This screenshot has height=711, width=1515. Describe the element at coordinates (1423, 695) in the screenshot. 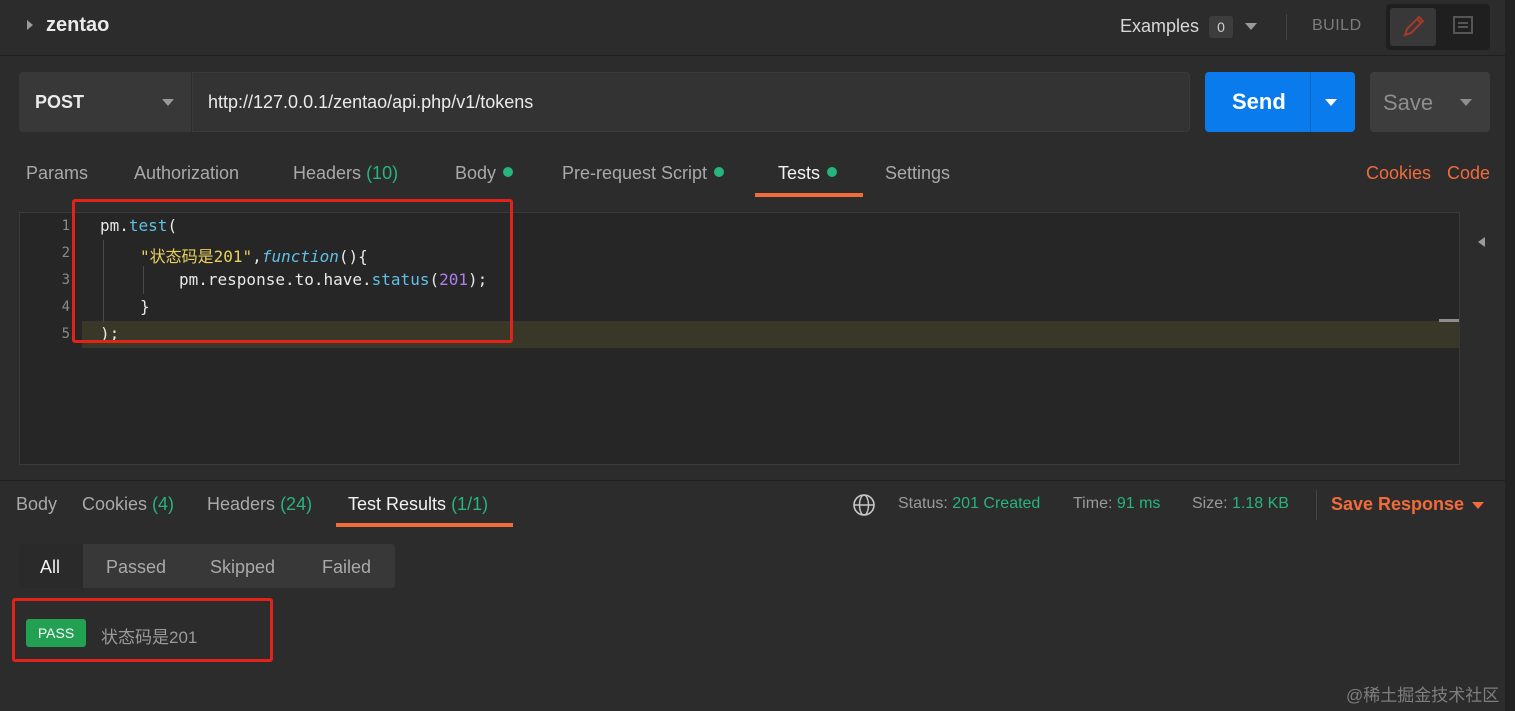

I see `watermark: @稀土掘金技术社区` at that location.